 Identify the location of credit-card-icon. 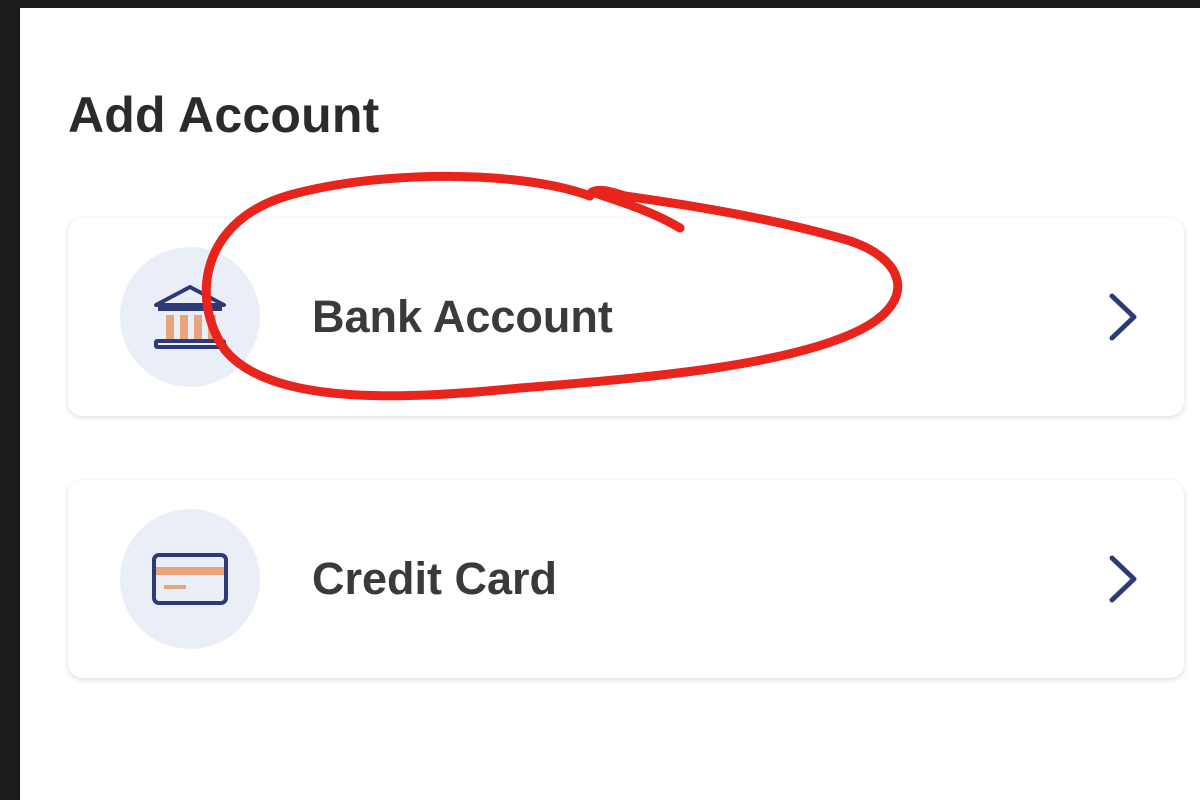
(190, 579).